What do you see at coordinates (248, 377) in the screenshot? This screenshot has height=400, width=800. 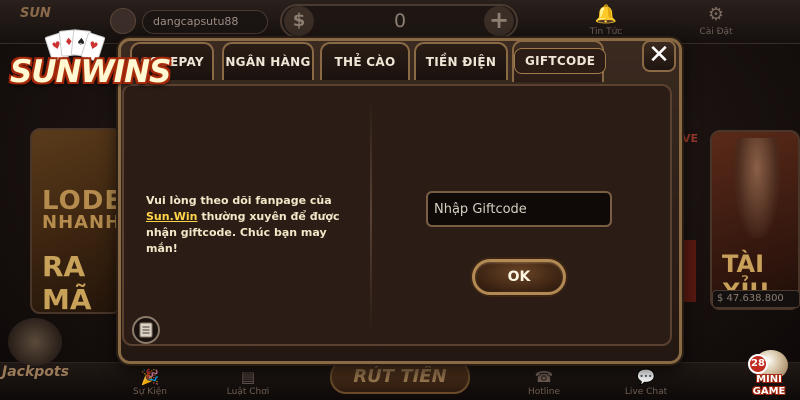 I see `rules-icon: ▤` at bounding box center [248, 377].